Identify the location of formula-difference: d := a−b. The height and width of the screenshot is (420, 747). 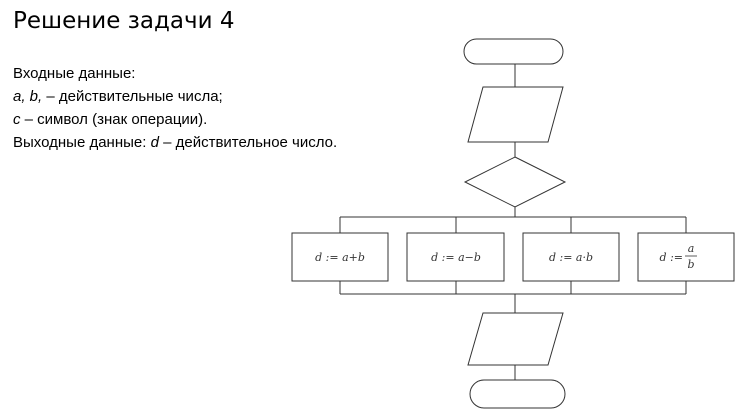
(456, 257).